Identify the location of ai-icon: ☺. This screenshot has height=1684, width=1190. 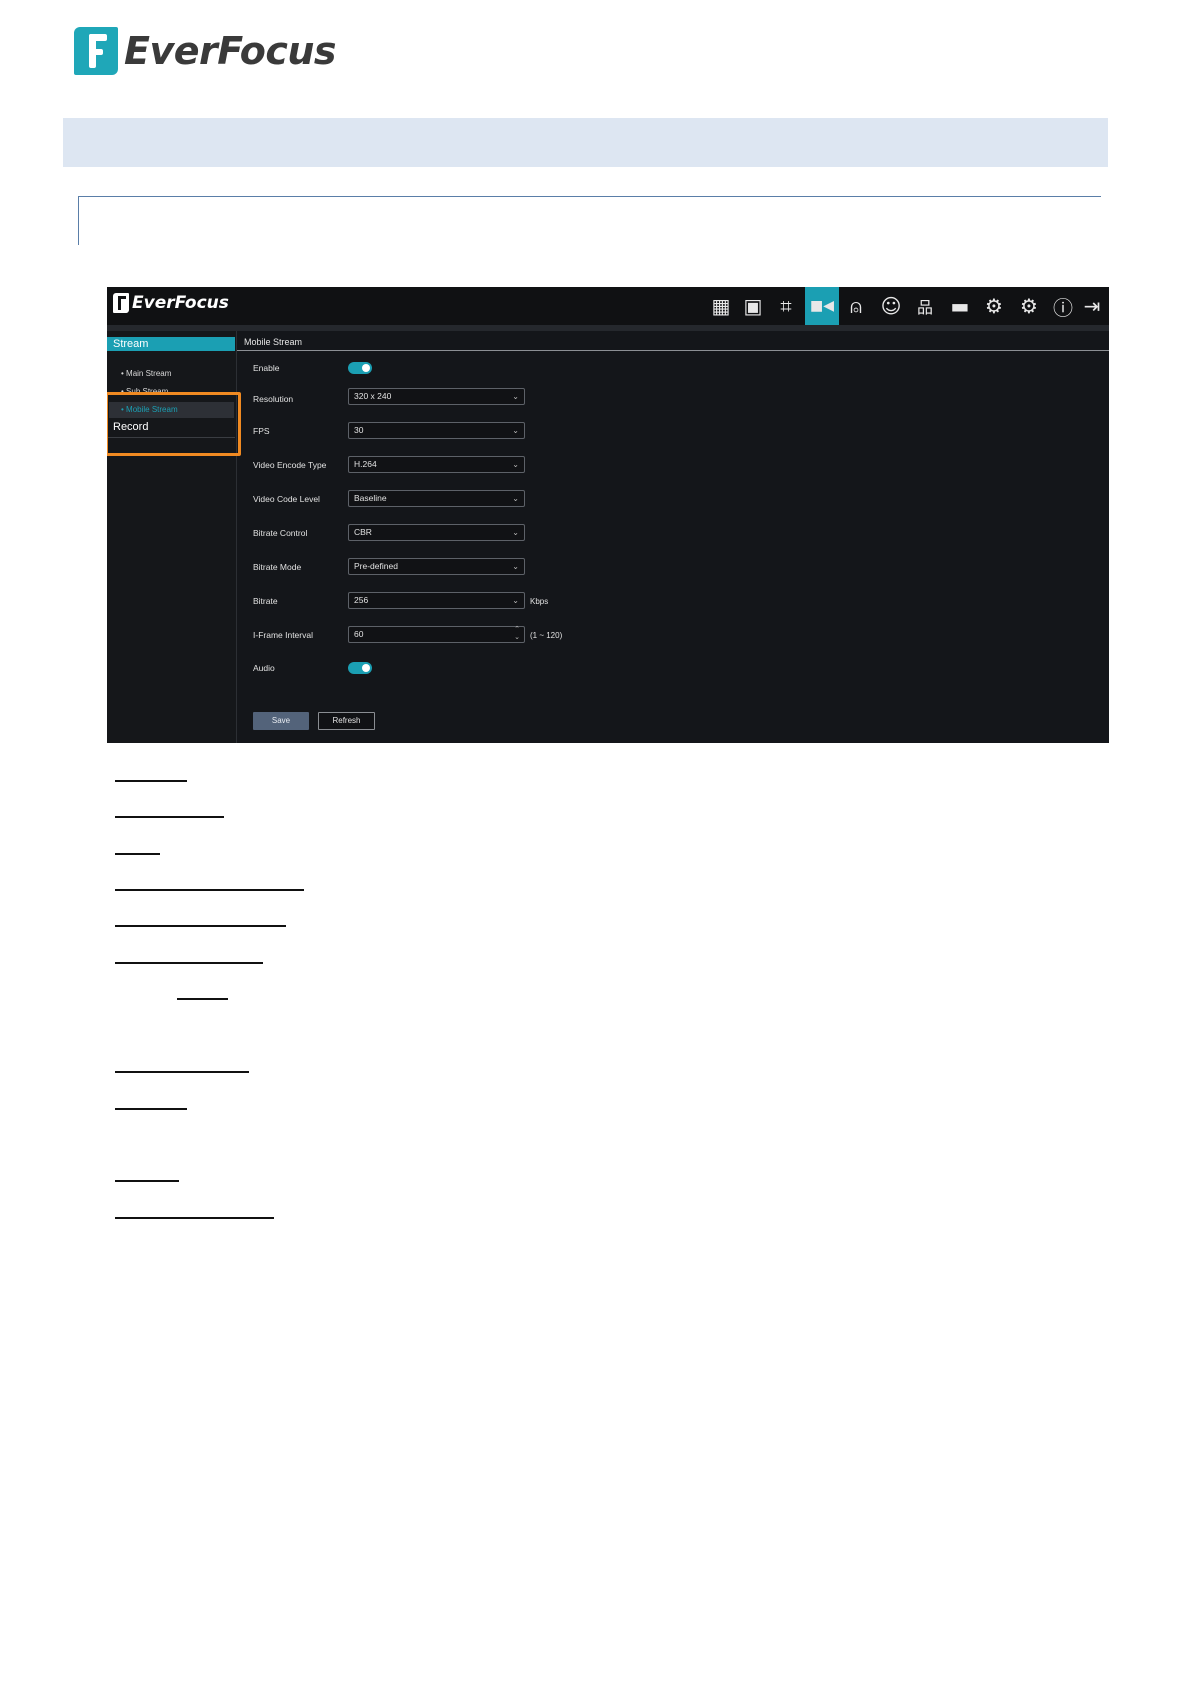
(891, 306).